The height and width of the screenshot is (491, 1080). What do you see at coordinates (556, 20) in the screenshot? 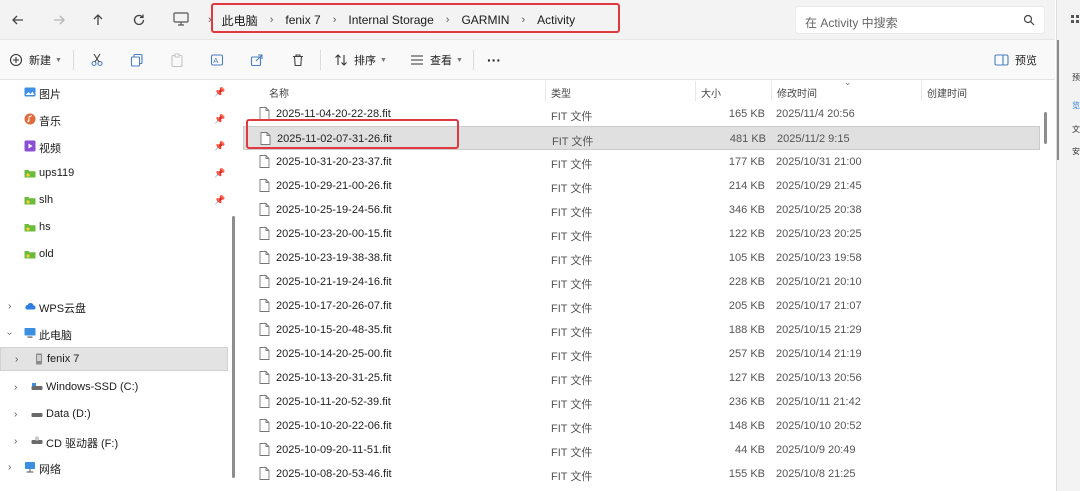
I see `breadcrumb-activity: Activity` at bounding box center [556, 20].